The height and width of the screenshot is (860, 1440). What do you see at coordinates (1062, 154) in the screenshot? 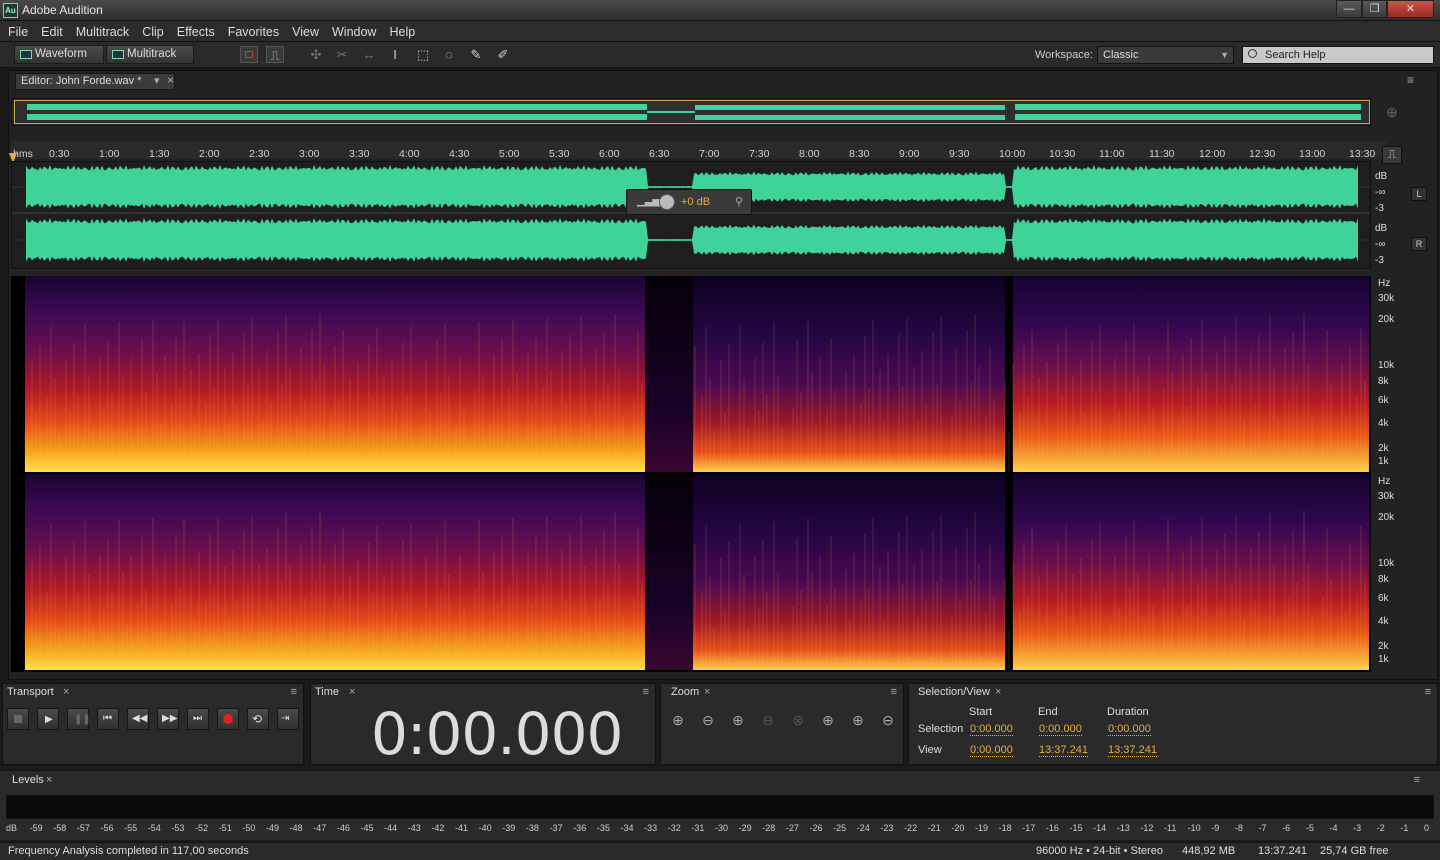
I see `ruler-tick-label: 10:30` at bounding box center [1062, 154].